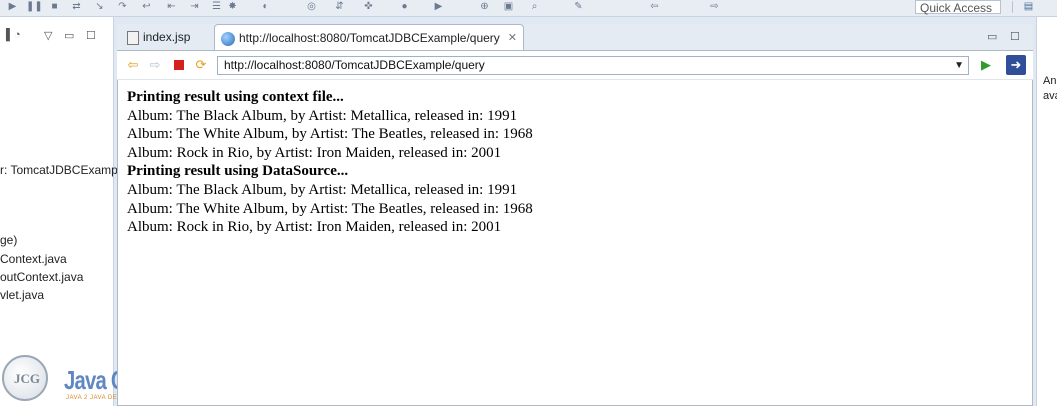 The width and height of the screenshot is (1057, 406). Describe the element at coordinates (339, 7) in the screenshot. I see `external-tools-icon: ⇵` at that location.